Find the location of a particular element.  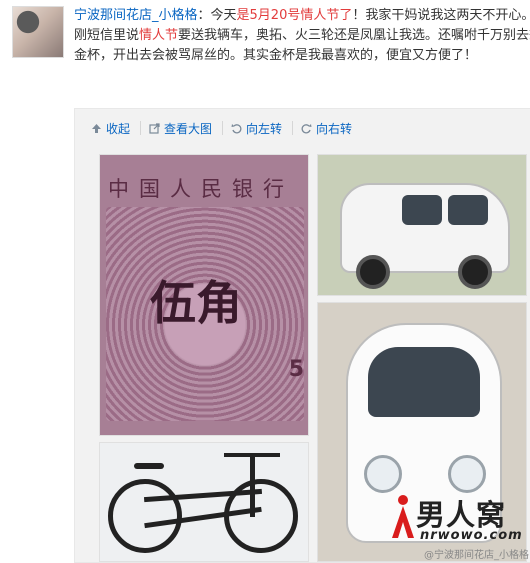

bicycle-wheel is located at coordinates (145, 516).